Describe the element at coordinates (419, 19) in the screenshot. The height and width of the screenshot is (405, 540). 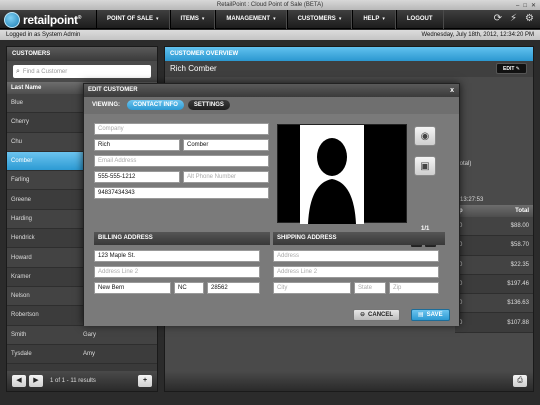
I see `nav-logout: LOGOUT` at that location.